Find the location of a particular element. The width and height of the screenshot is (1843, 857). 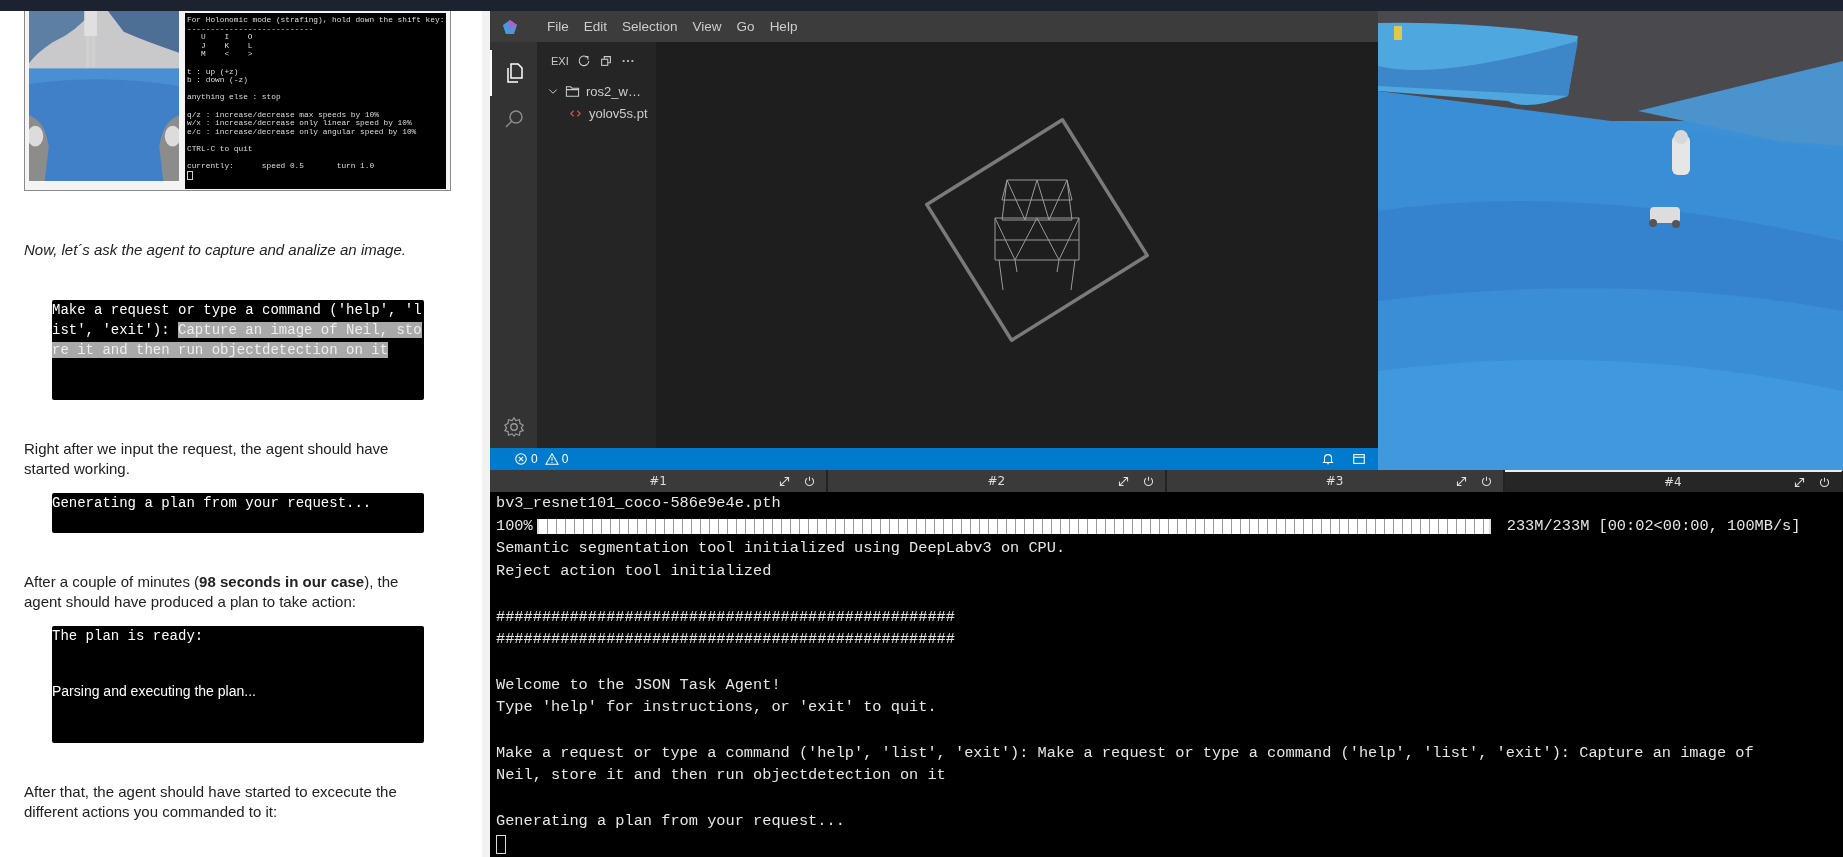

paragraph: After that, the agent should have started to excecute the different actions you commanded to it: is located at coordinates (211, 802).